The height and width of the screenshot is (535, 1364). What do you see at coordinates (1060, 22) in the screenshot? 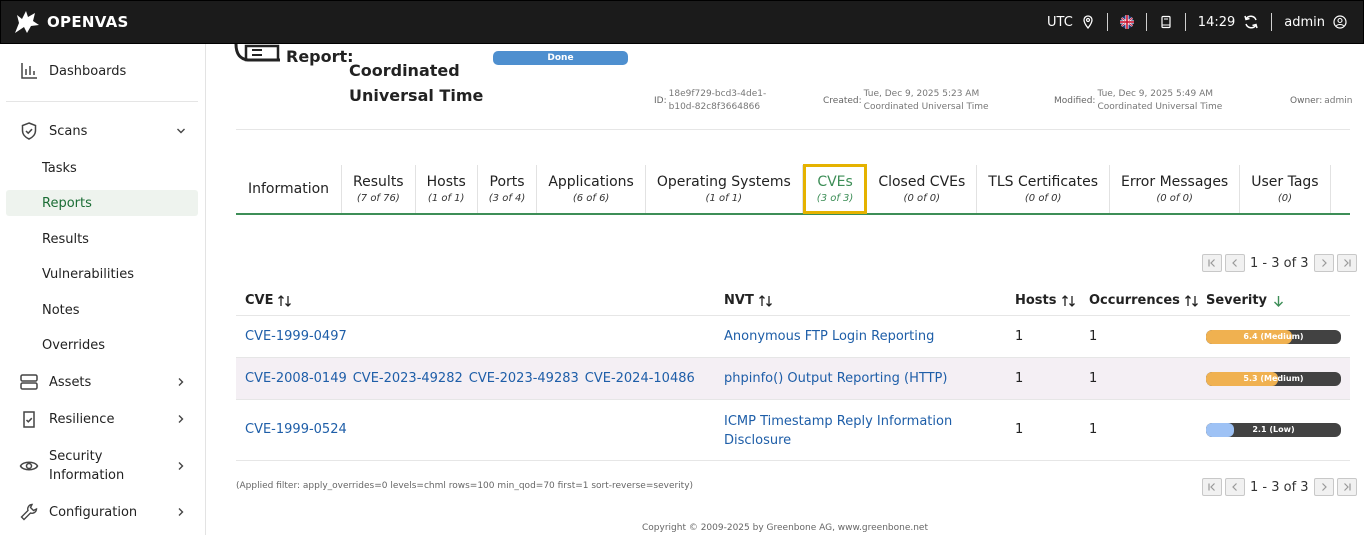
I see `timezone-label: UTC` at bounding box center [1060, 22].